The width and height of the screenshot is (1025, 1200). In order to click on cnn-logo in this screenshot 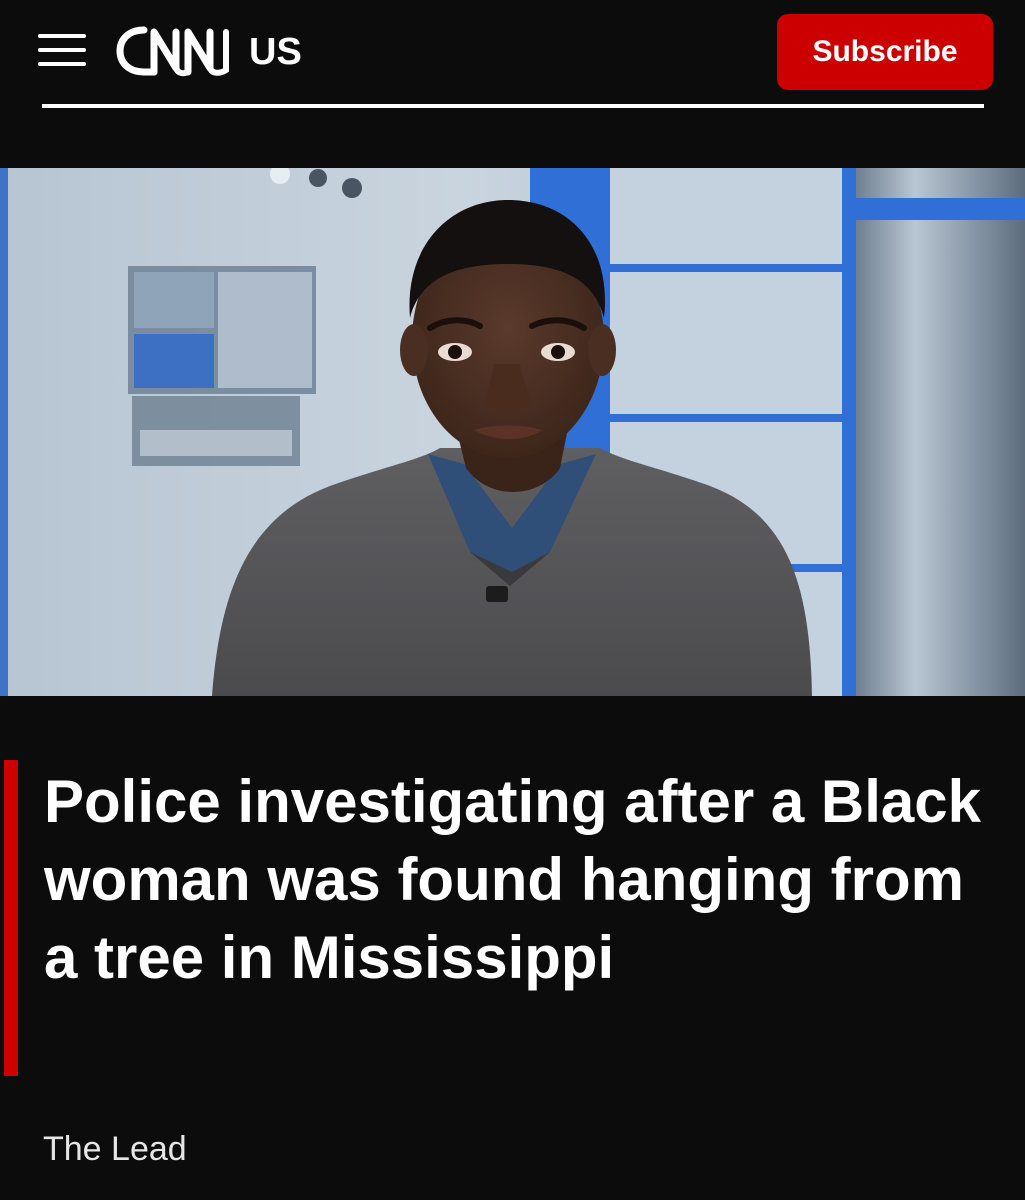, I will do `click(177, 51)`.